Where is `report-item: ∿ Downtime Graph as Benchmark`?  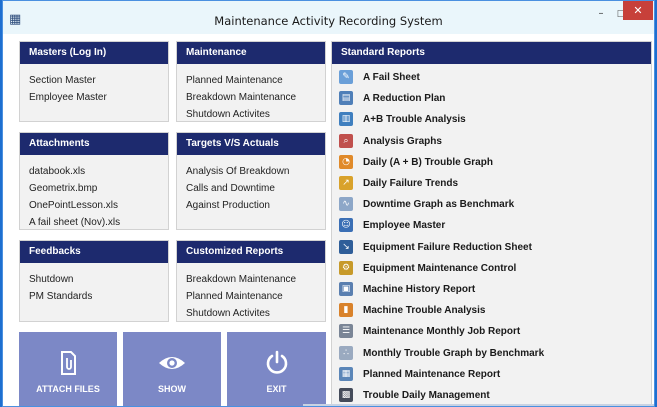 report-item: ∿ Downtime Graph as Benchmark is located at coordinates (491, 204).